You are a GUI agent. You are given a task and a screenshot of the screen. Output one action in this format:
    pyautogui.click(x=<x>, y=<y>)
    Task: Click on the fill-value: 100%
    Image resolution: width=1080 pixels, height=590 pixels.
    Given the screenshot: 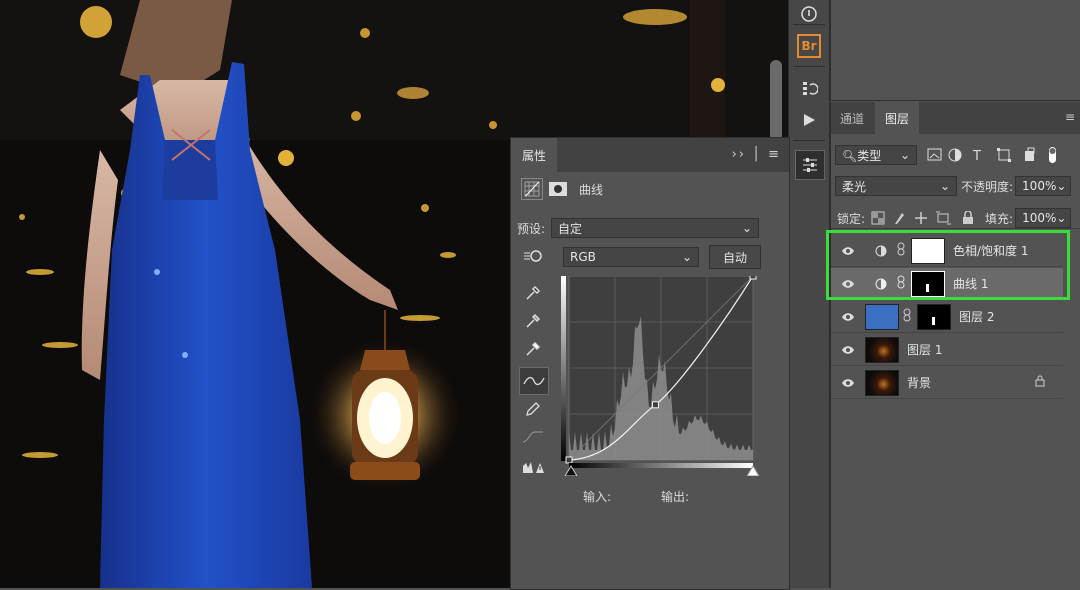 What is the action you would take?
    pyautogui.click(x=1039, y=218)
    